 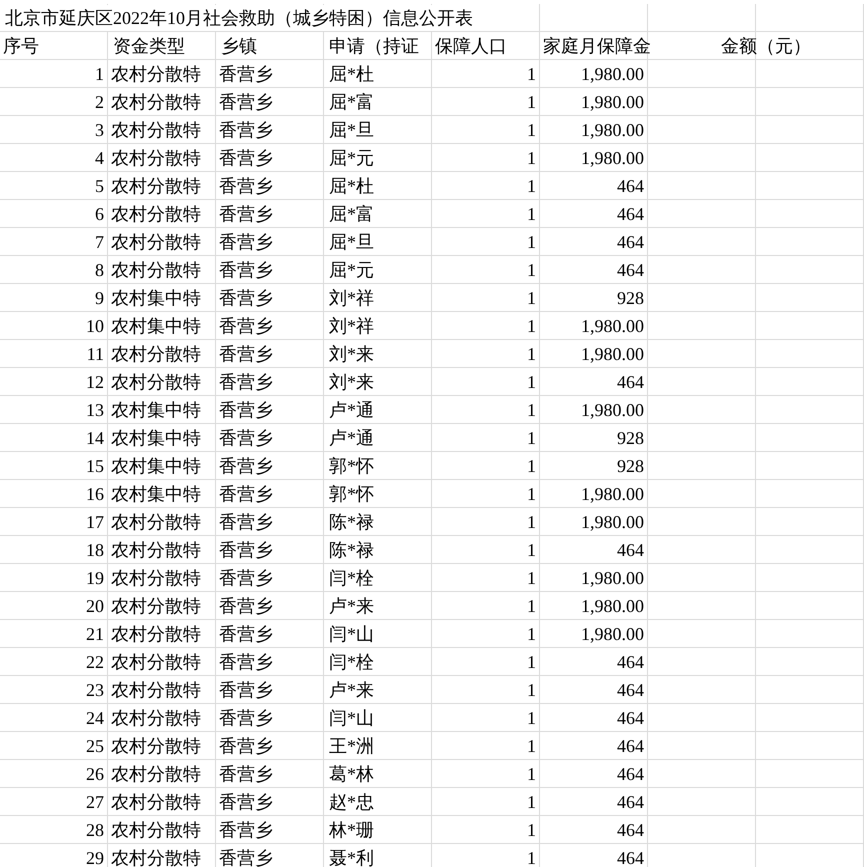 I want to click on table-cell: 9, so click(x=99, y=298).